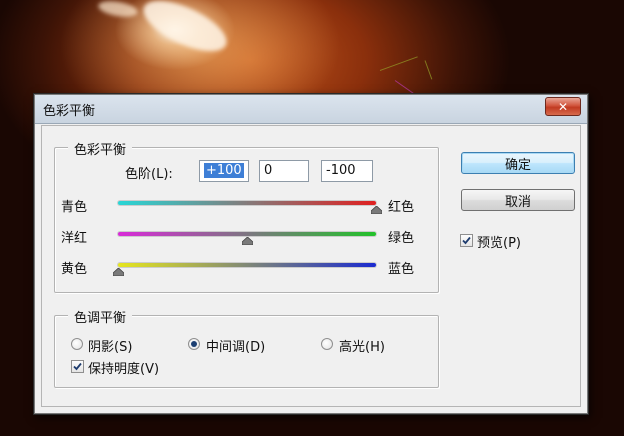 The width and height of the screenshot is (624, 436). What do you see at coordinates (362, 345) in the screenshot?
I see `highlights-label: 高光(H)` at bounding box center [362, 345].